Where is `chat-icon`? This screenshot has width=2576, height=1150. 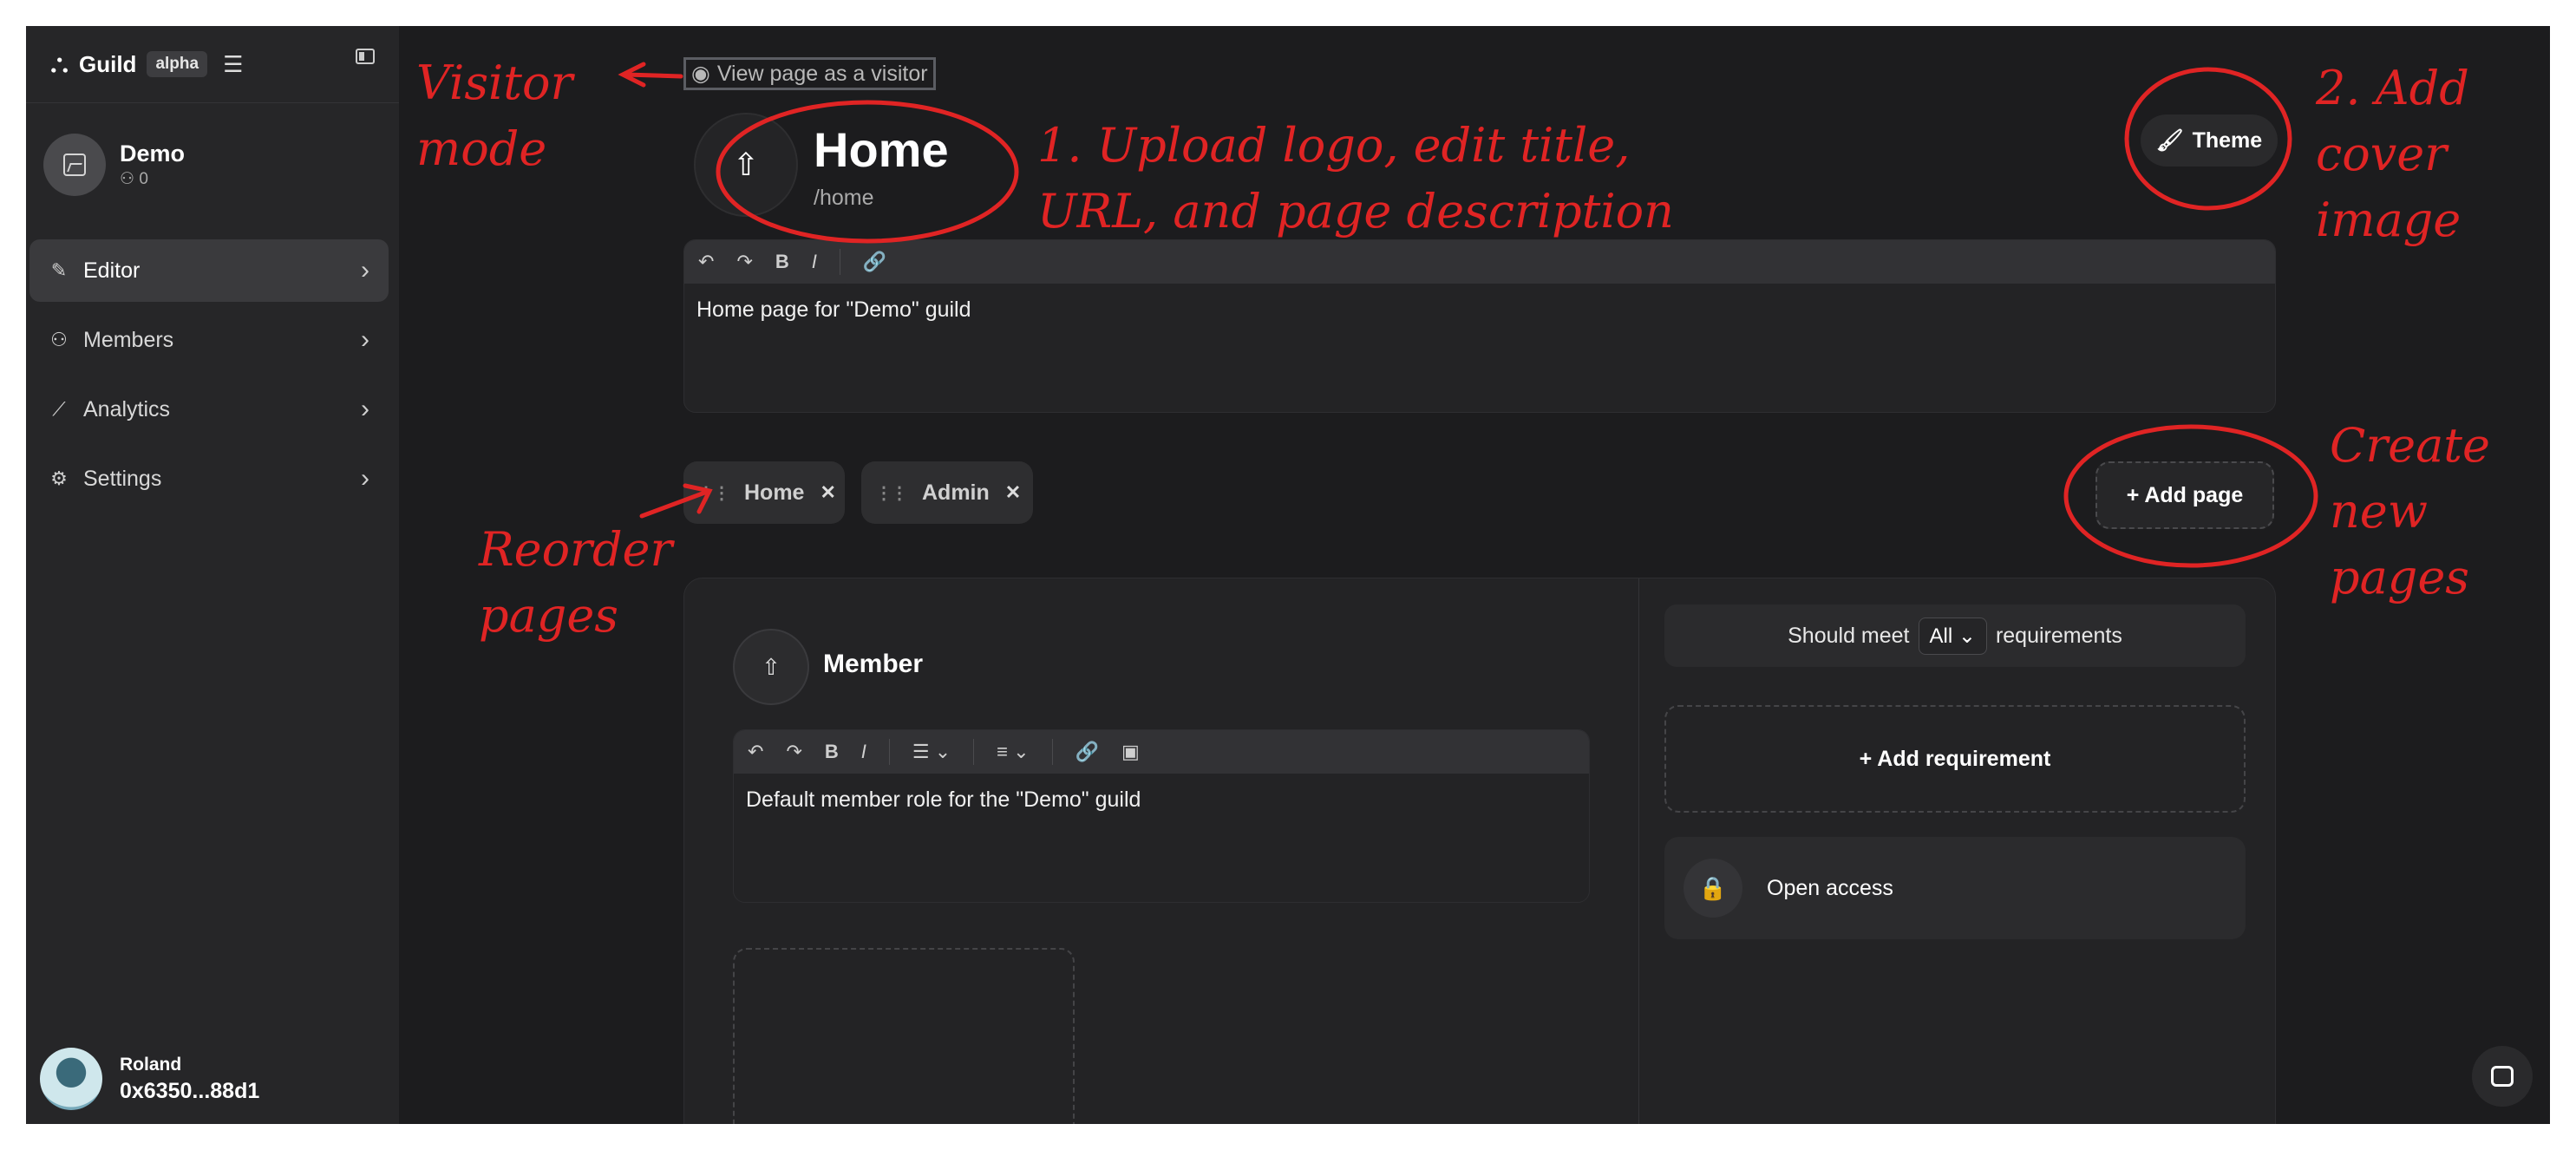 chat-icon is located at coordinates (2502, 1076).